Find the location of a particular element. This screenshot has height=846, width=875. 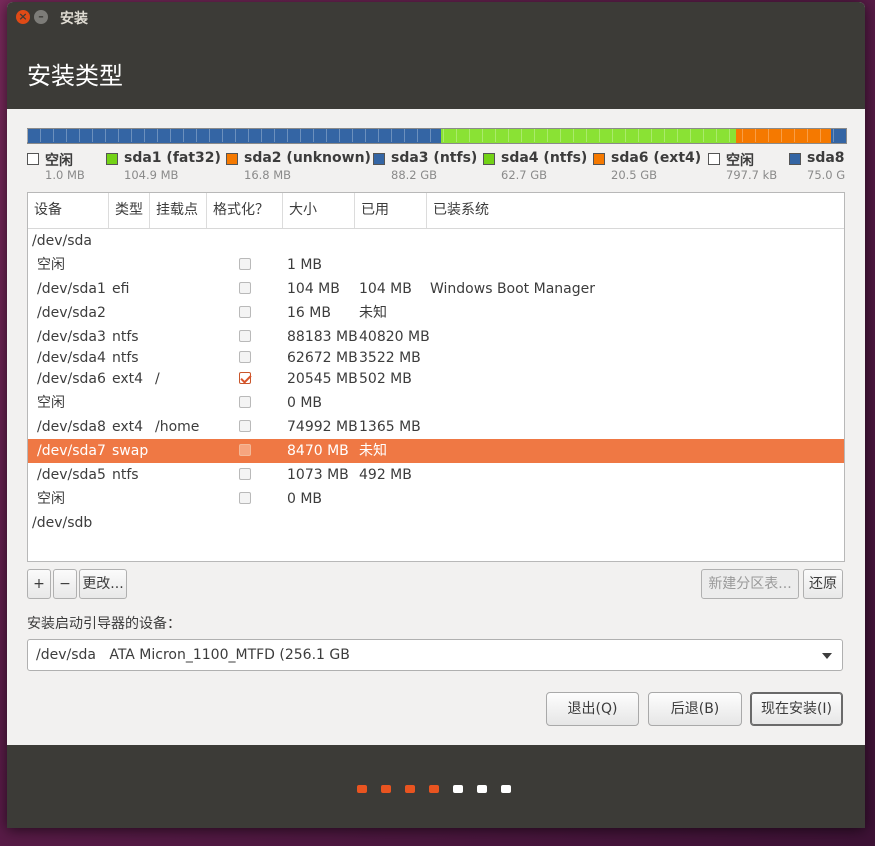

bootloader-device-select: /dev/sda ATA Micron_1100_MTFD (256.1 GB is located at coordinates (435, 655).